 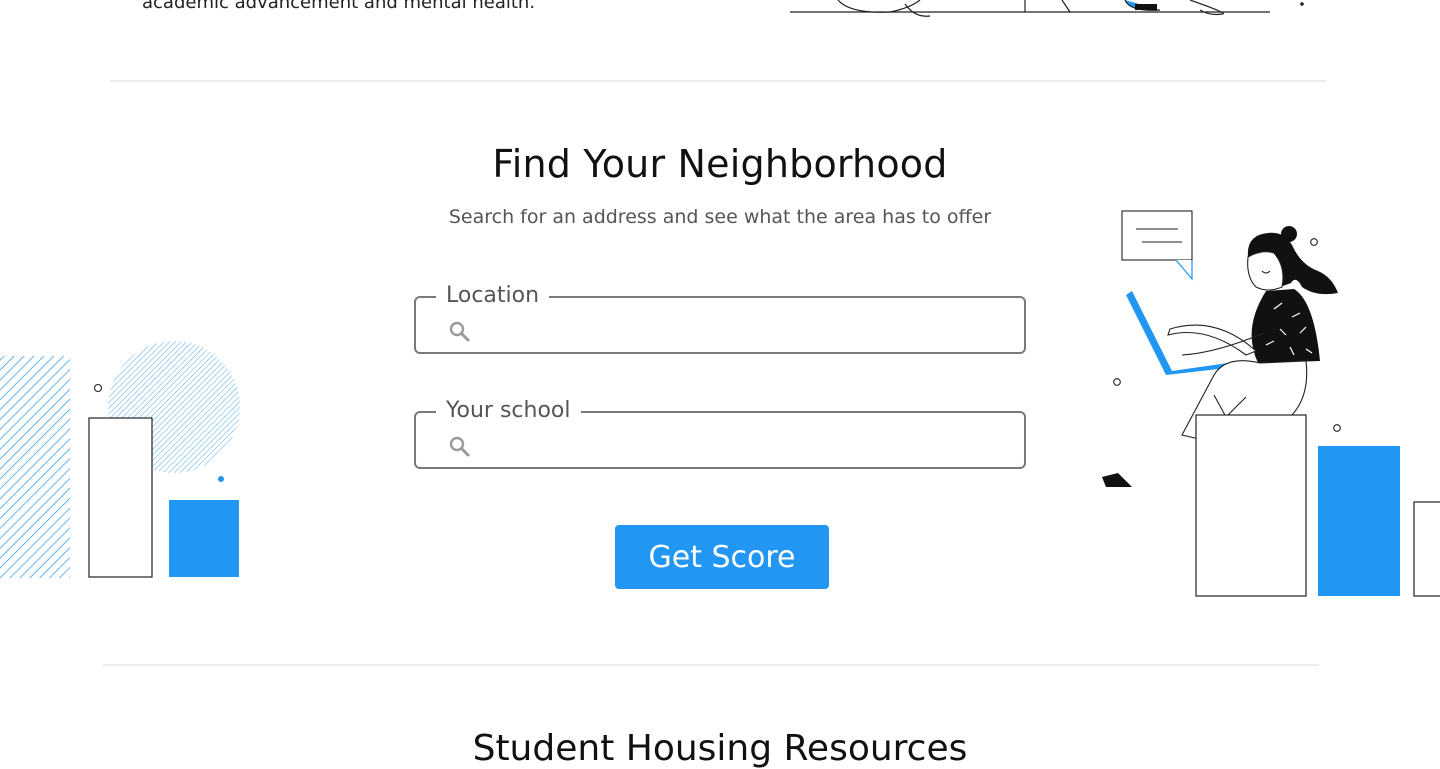 I want to click on left-decor-illustration, so click(x=120, y=459).